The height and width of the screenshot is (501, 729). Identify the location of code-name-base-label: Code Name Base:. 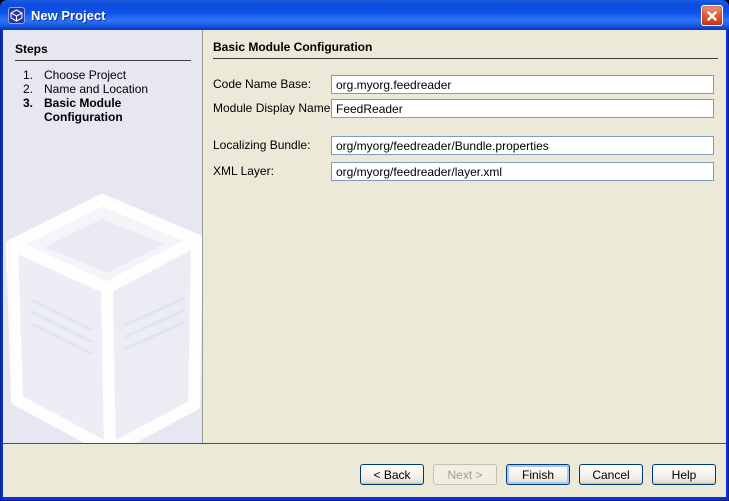
(262, 84).